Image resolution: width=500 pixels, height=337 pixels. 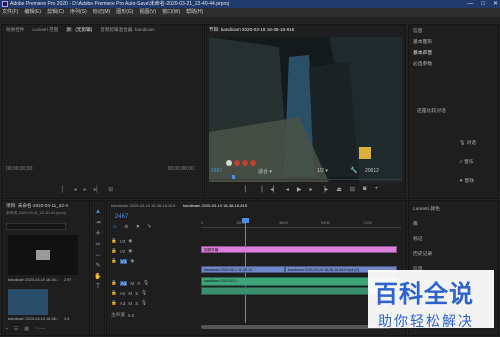 What do you see at coordinates (79, 30) in the screenshot?
I see `tab-source: 源：(无剪辑)` at bounding box center [79, 30].